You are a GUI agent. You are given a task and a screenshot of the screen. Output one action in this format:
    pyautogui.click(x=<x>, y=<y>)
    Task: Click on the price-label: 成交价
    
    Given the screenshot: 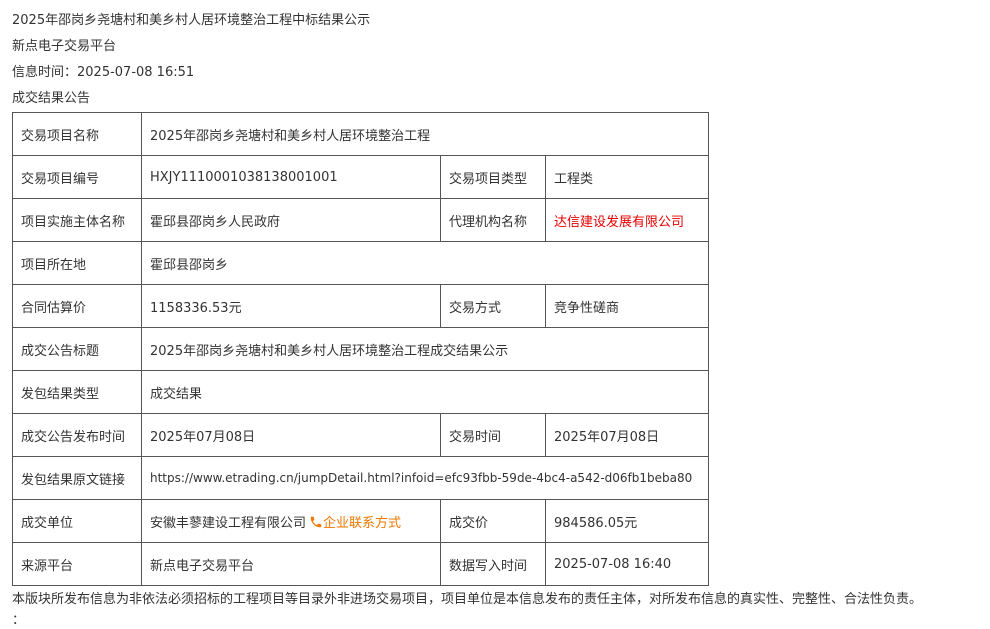 What is the action you would take?
    pyautogui.click(x=493, y=521)
    